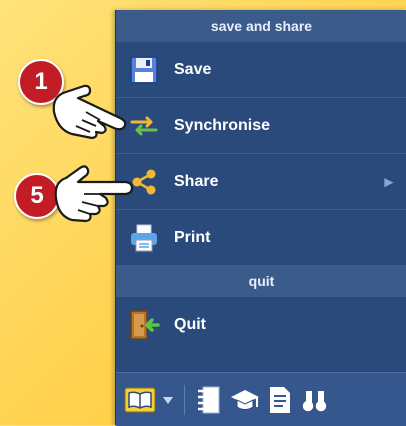  What do you see at coordinates (168, 400) in the screenshot?
I see `dropdown-arrow-icon` at bounding box center [168, 400].